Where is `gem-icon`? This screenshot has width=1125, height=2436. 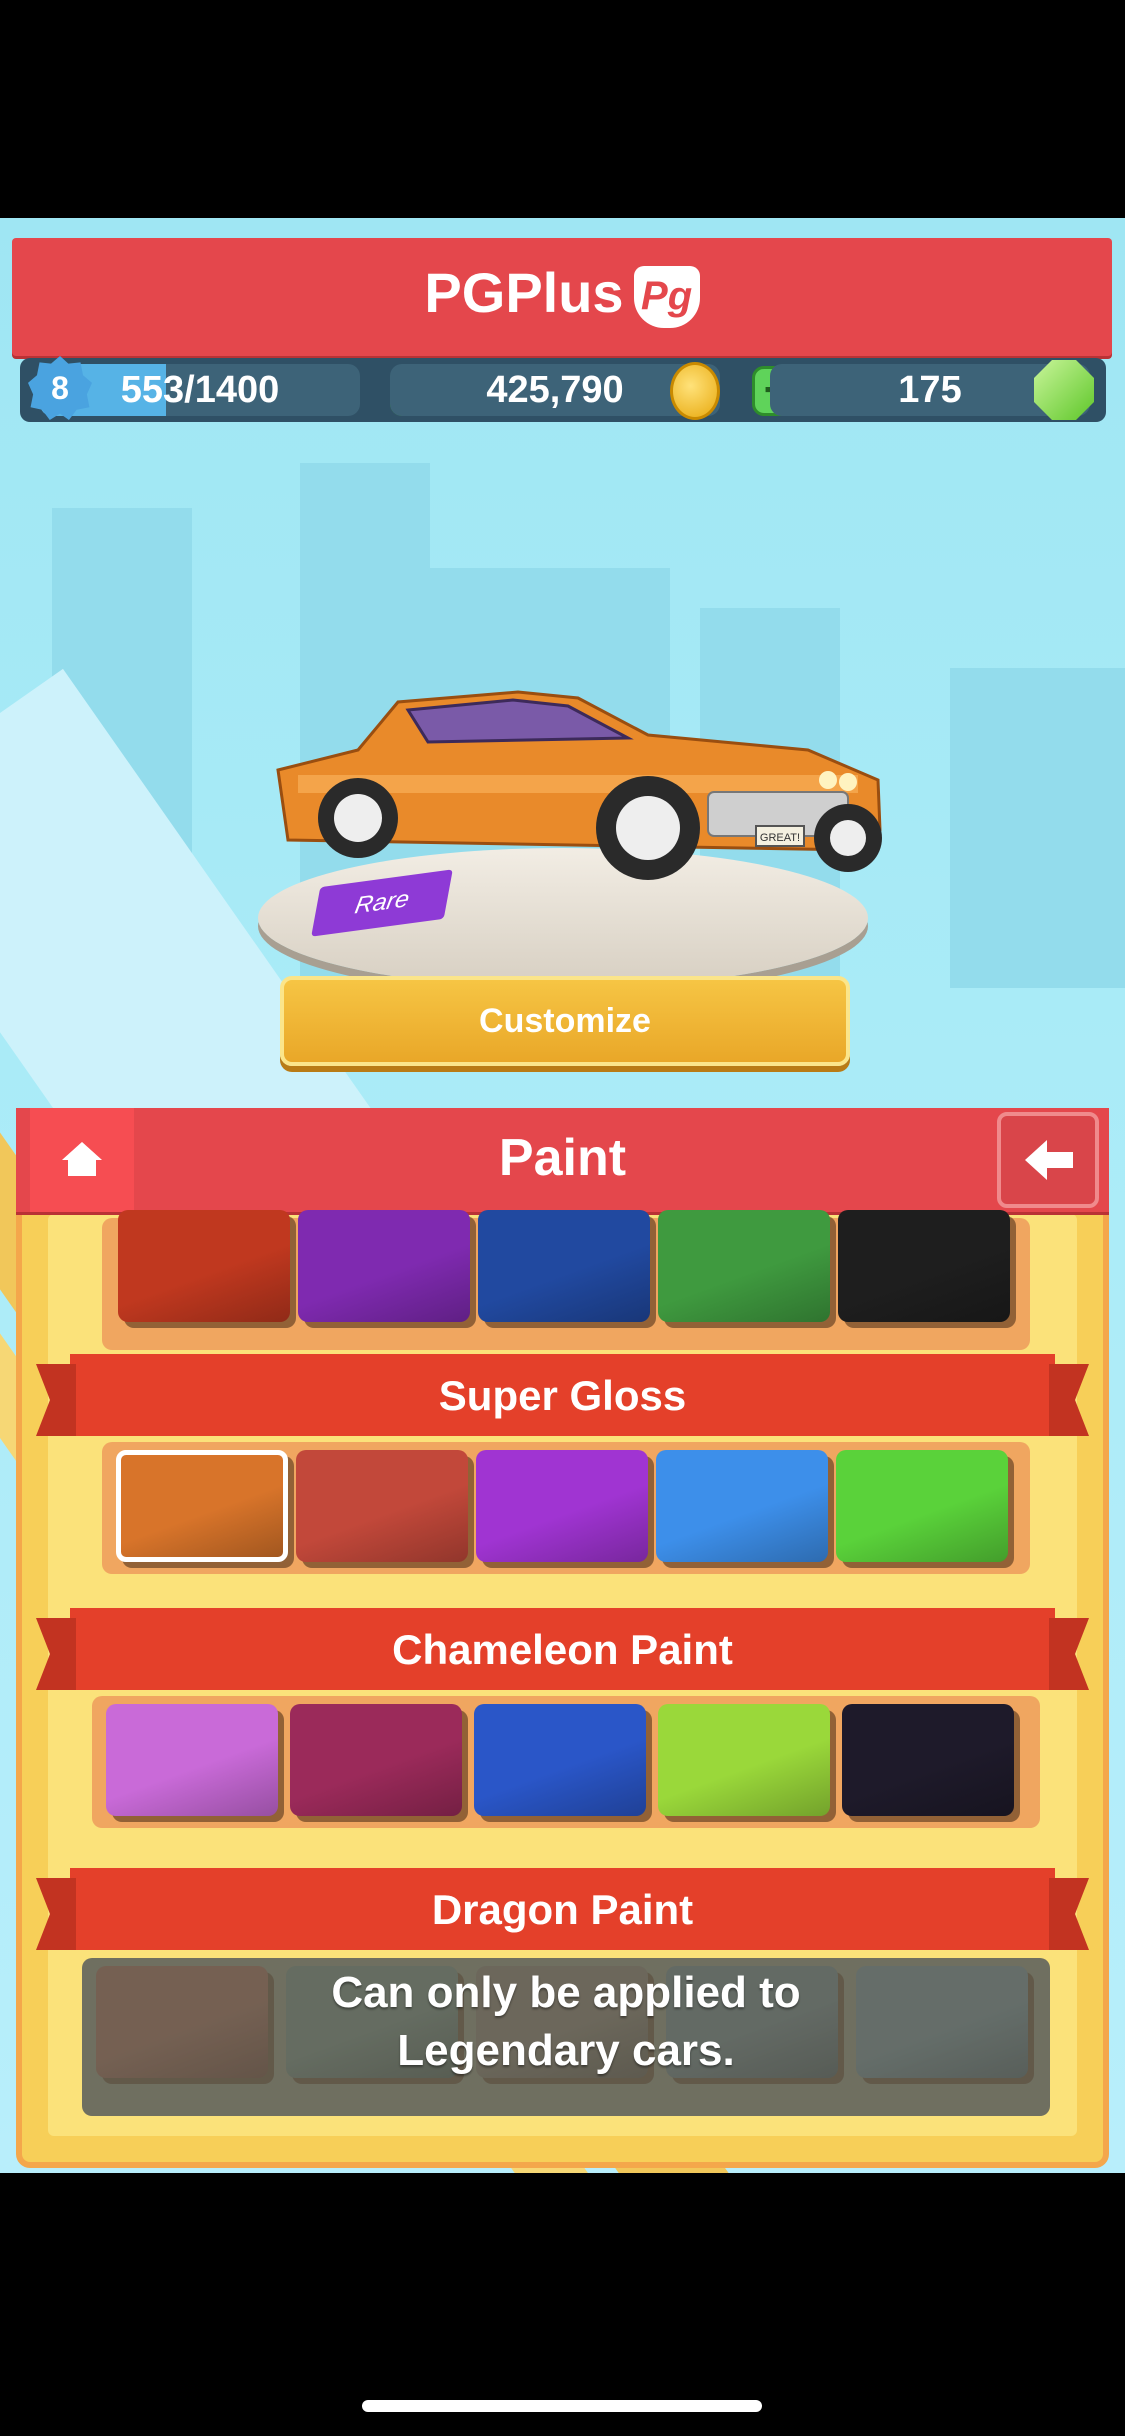 gem-icon is located at coordinates (1064, 390).